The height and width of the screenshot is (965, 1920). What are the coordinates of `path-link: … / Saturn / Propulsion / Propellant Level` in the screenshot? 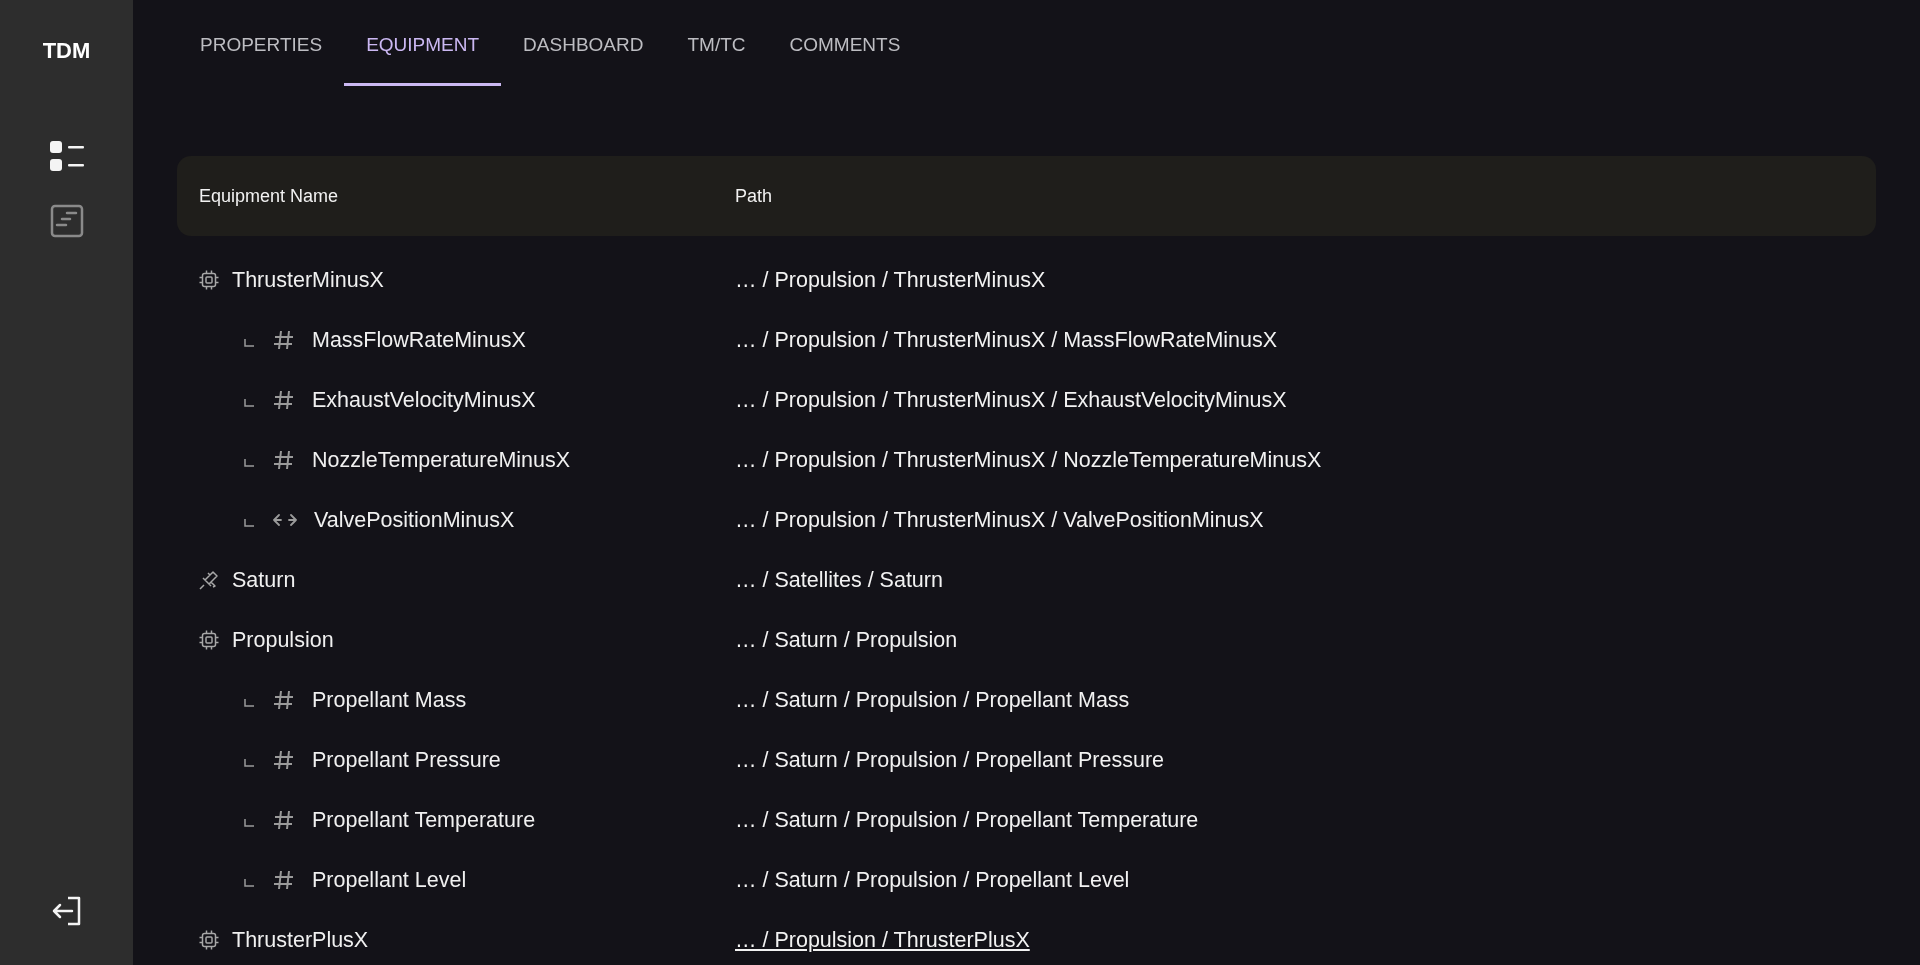 It's located at (932, 880).